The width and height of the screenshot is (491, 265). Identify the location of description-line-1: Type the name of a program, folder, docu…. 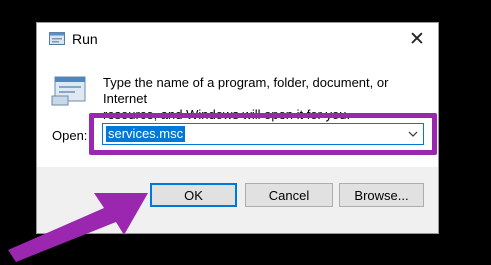
(246, 90).